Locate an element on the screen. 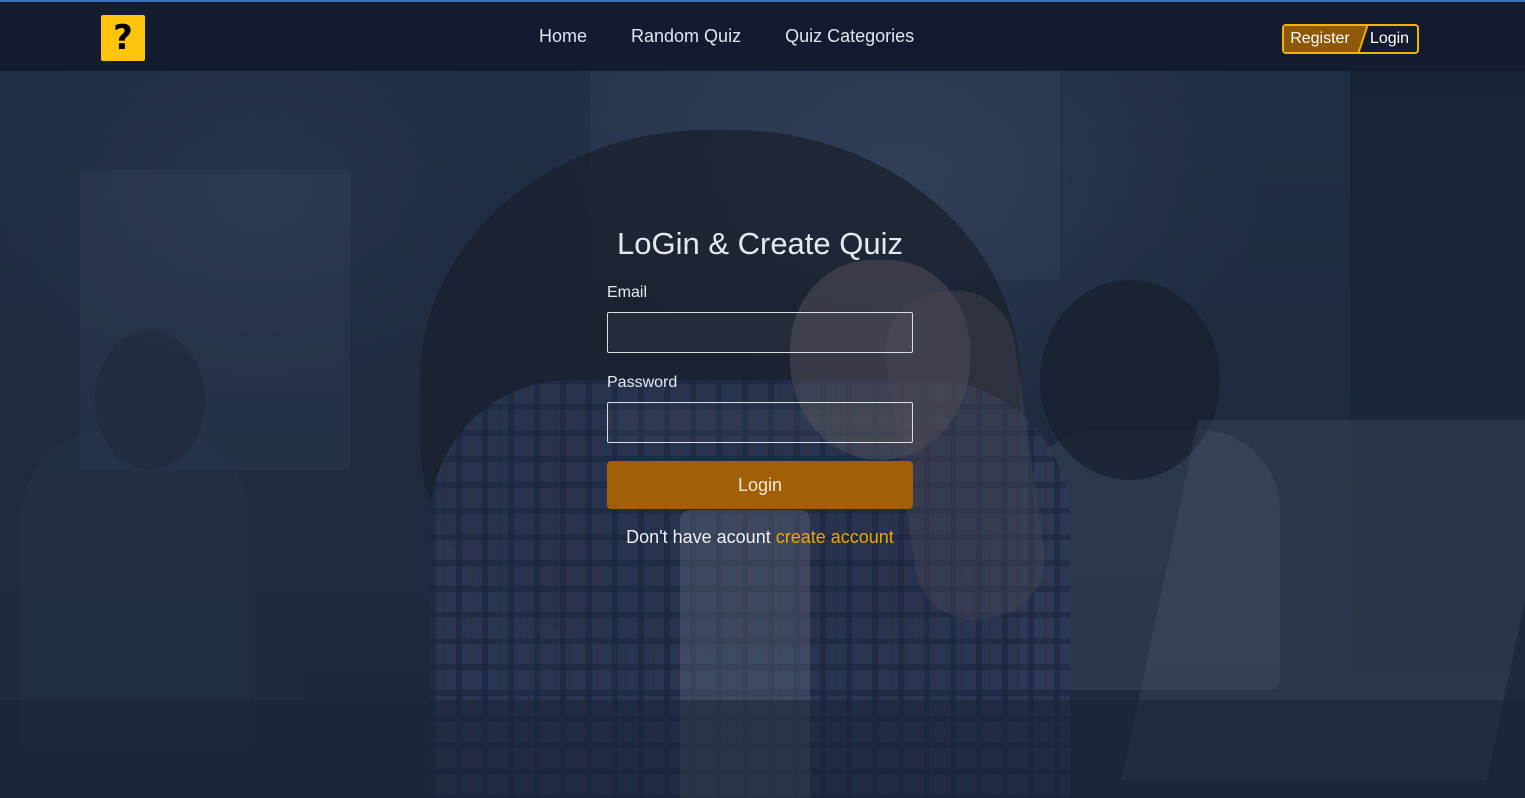 This screenshot has height=798, width=1525. auth-button-group: Register Login is located at coordinates (1350, 39).